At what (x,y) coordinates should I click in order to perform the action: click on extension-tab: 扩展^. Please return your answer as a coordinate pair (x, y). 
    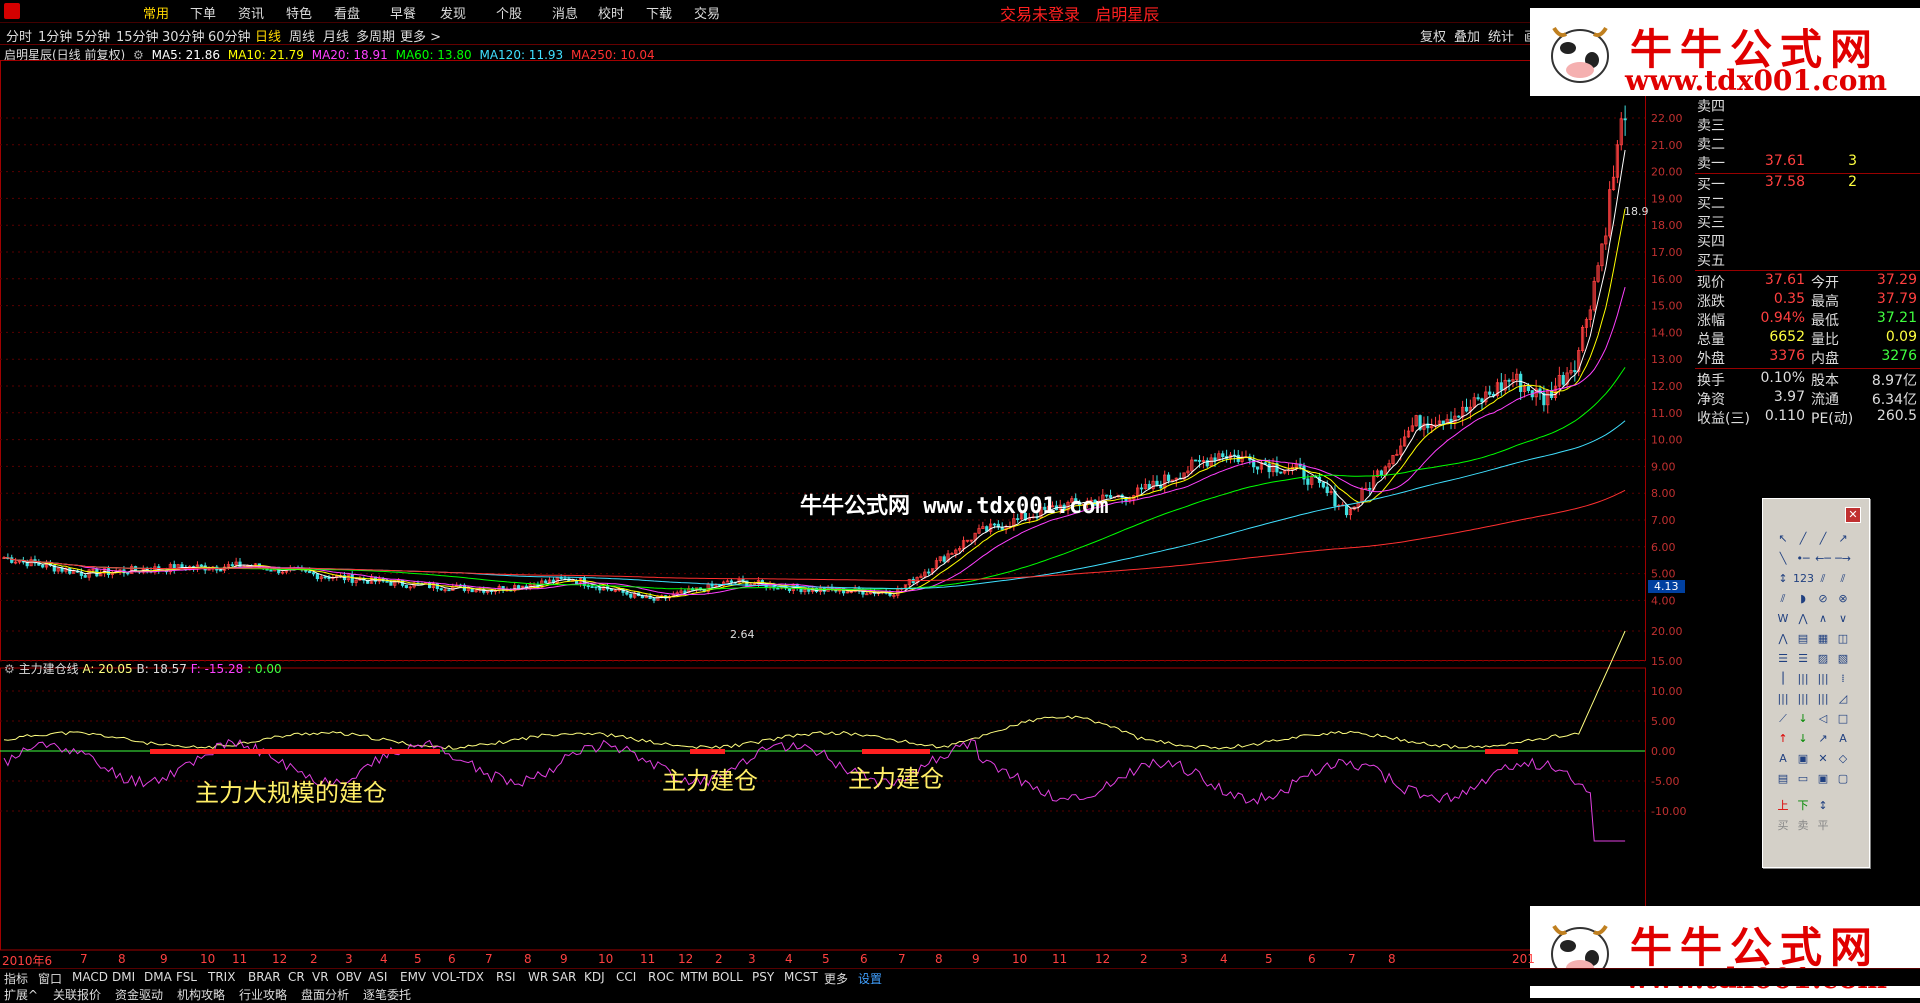
    Looking at the image, I should click on (21, 994).